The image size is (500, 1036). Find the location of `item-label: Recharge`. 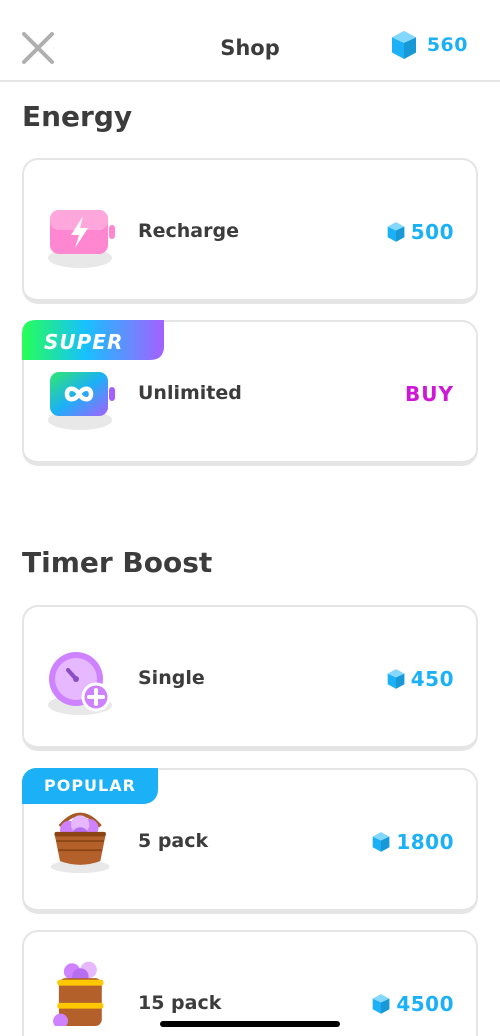

item-label: Recharge is located at coordinates (188, 231).